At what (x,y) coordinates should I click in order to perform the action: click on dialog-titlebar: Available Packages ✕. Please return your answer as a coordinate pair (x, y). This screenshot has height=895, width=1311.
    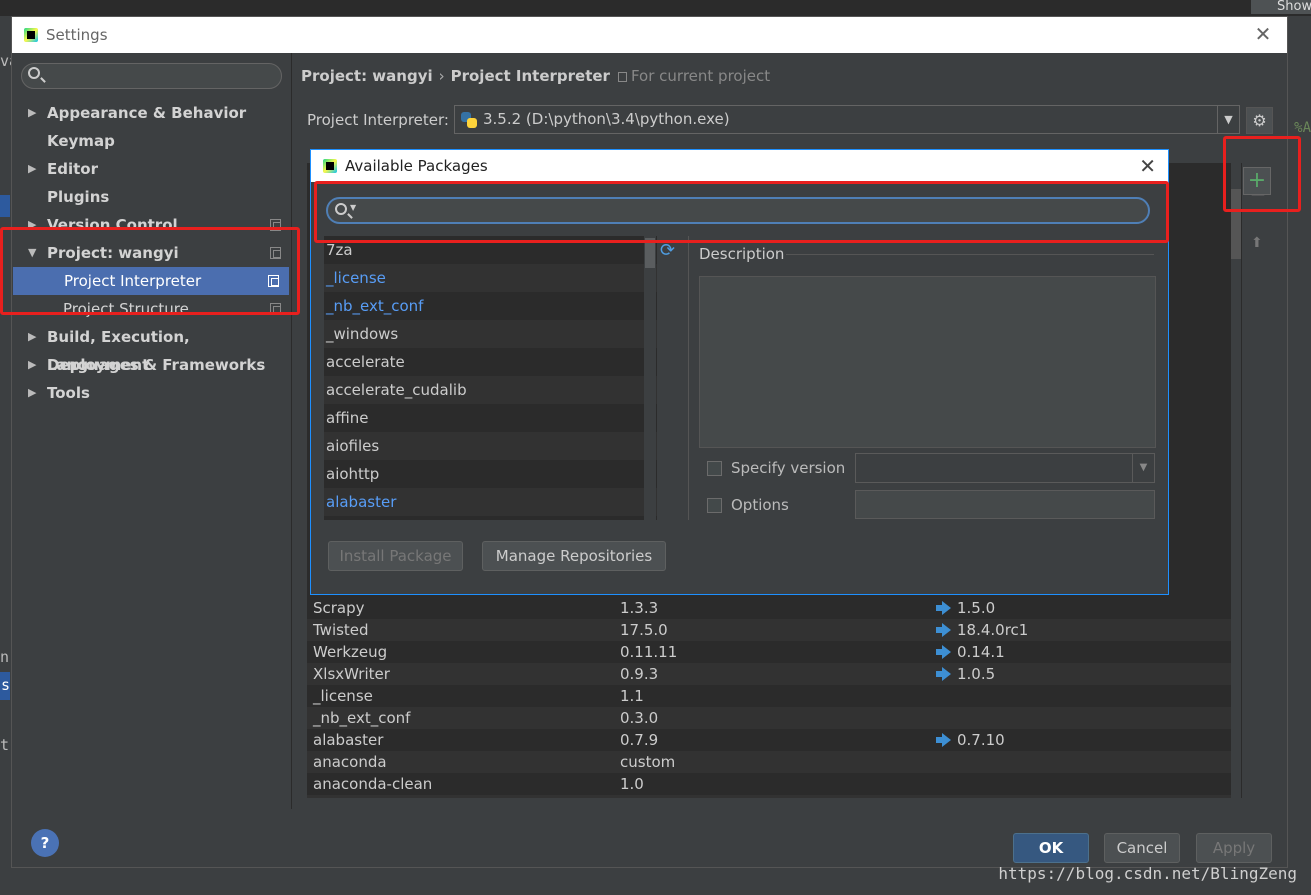
    Looking at the image, I should click on (739, 166).